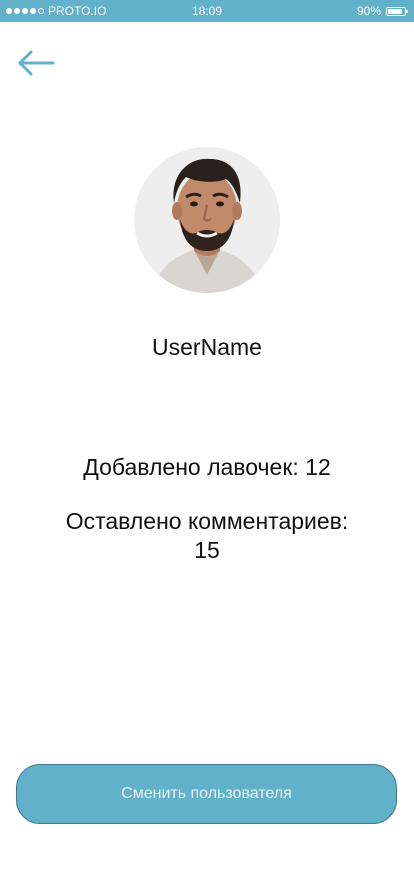  Describe the element at coordinates (207, 347) in the screenshot. I see `username: UserName` at that location.